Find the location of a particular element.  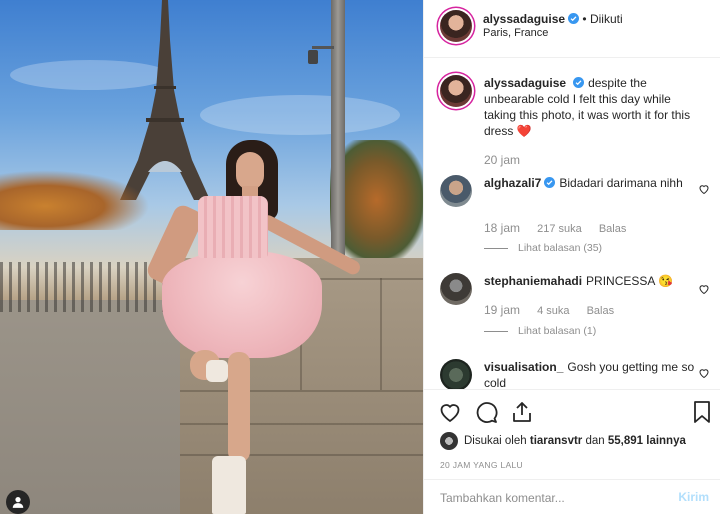

comment-username: visualisation_ is located at coordinates (523, 367).